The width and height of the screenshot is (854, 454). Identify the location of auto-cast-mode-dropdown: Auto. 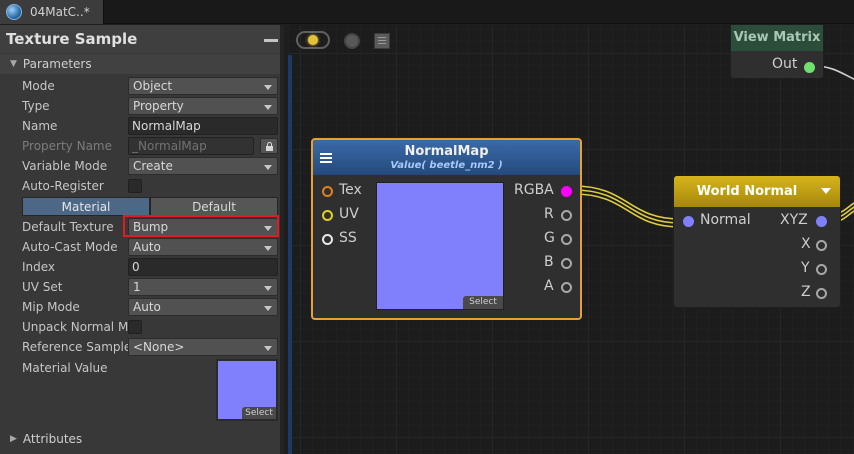
(203, 247).